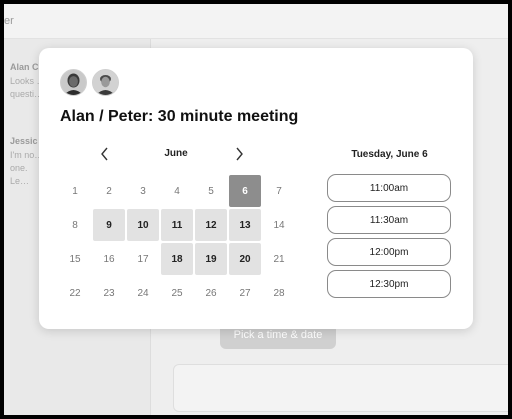 This screenshot has height=419, width=512. I want to click on calendar-day: 14, so click(279, 225).